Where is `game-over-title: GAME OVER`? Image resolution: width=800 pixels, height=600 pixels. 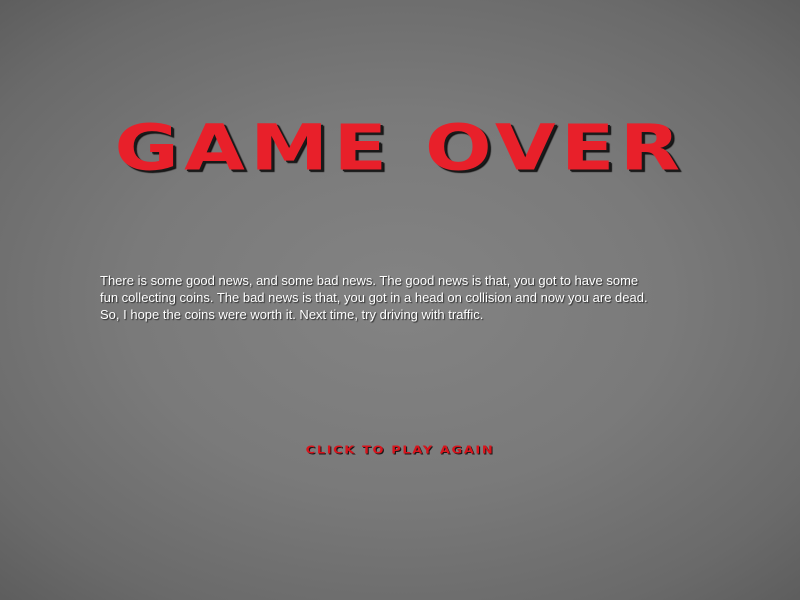 game-over-title: GAME OVER is located at coordinates (400, 148).